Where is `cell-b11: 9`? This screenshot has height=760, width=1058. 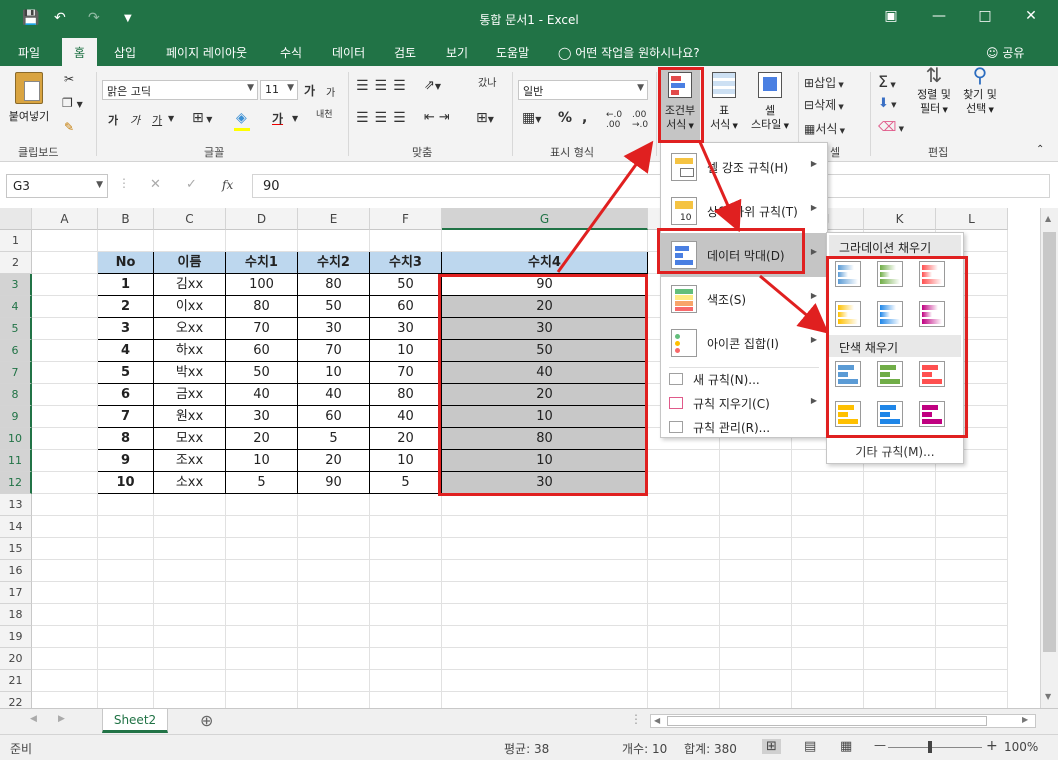 cell-b11: 9 is located at coordinates (126, 461).